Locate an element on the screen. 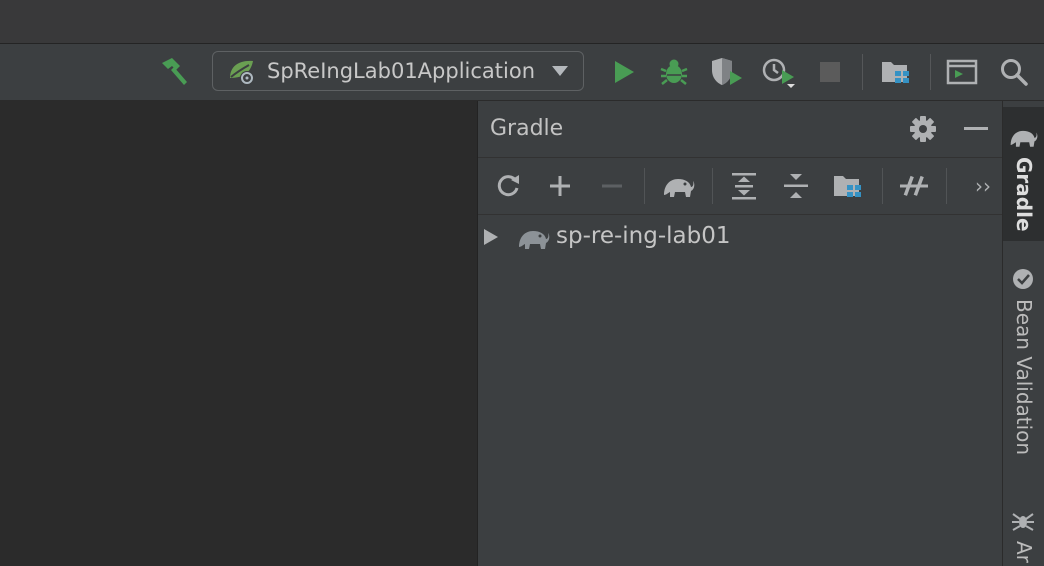 The image size is (1044, 566). spider-icon is located at coordinates (1023, 523).